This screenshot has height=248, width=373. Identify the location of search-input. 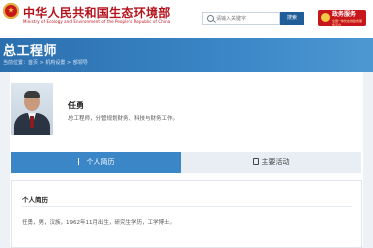
(246, 18).